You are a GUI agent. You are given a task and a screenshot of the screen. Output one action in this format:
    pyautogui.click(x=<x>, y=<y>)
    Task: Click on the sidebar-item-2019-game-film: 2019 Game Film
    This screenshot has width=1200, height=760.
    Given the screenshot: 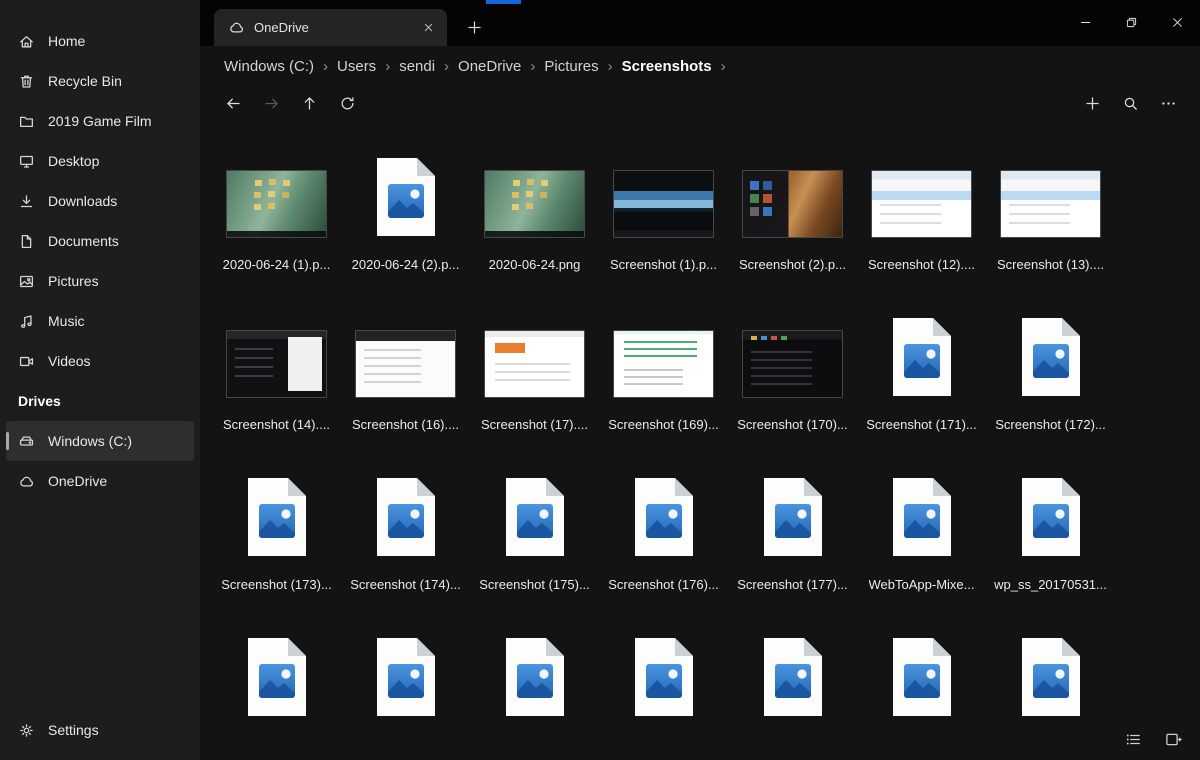 What is the action you would take?
    pyautogui.click(x=100, y=121)
    